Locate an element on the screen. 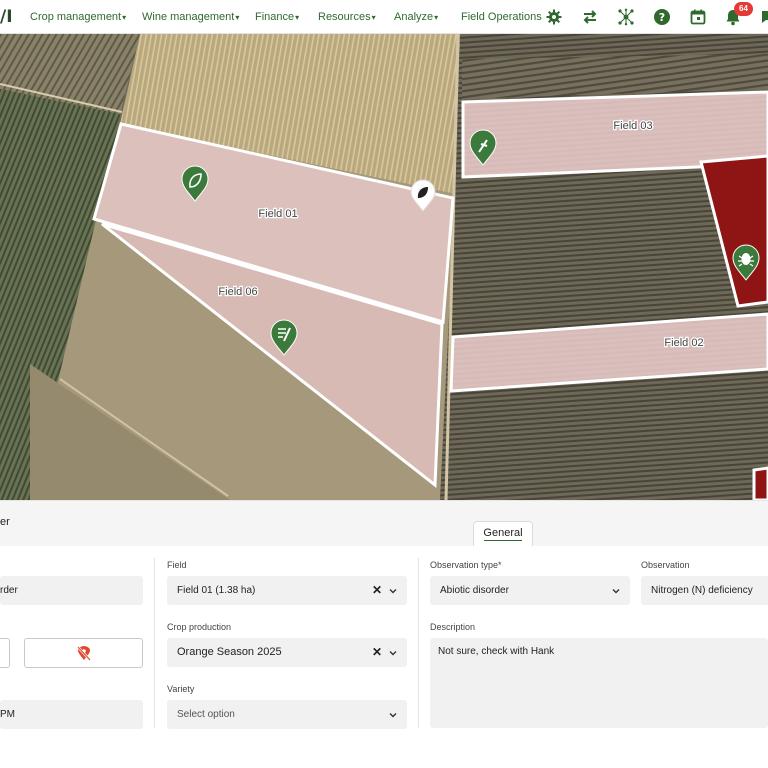 This screenshot has width=768, height=768. map-pin-off-icon is located at coordinates (84, 653).